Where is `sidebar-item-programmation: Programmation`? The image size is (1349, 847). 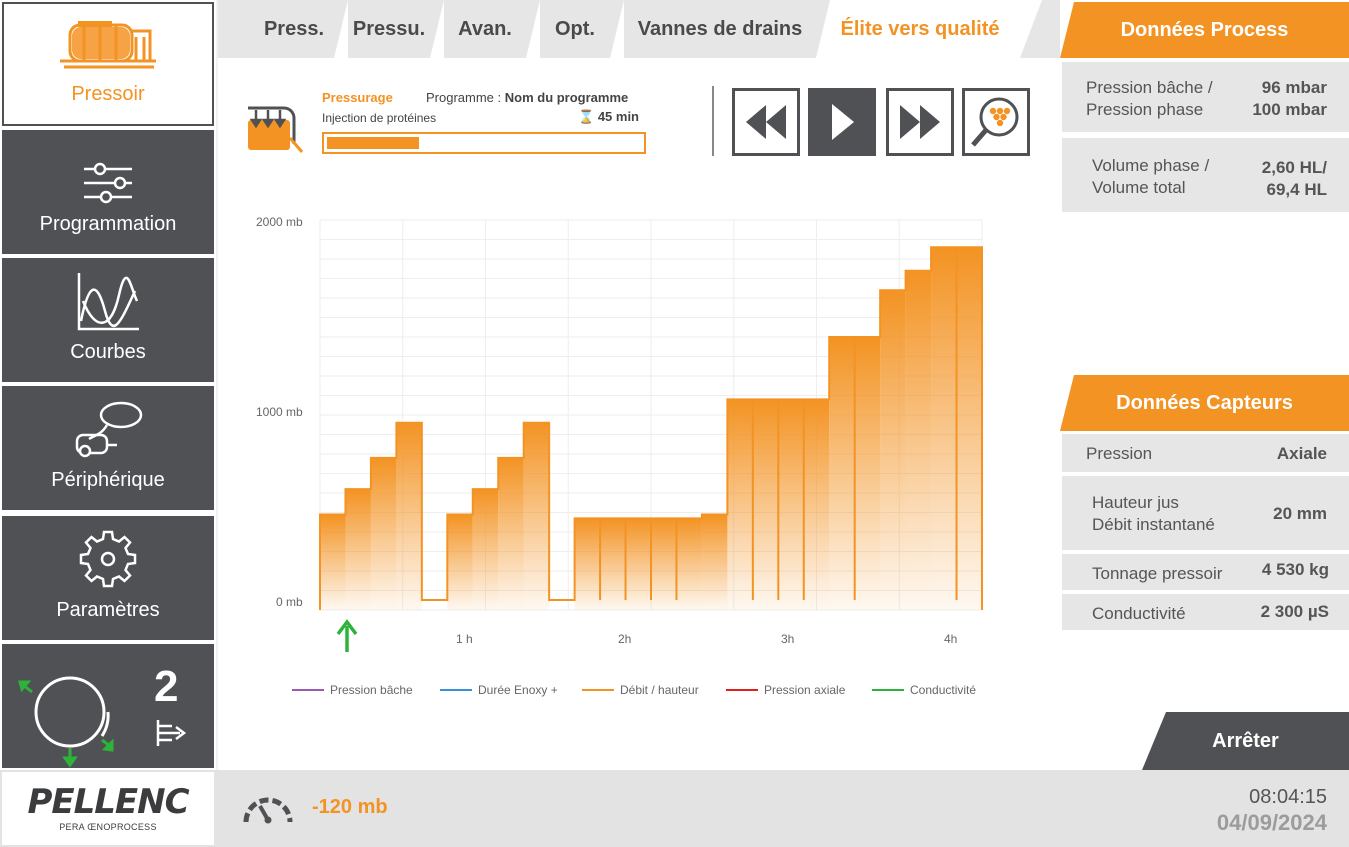
sidebar-item-programmation: Programmation is located at coordinates (108, 192).